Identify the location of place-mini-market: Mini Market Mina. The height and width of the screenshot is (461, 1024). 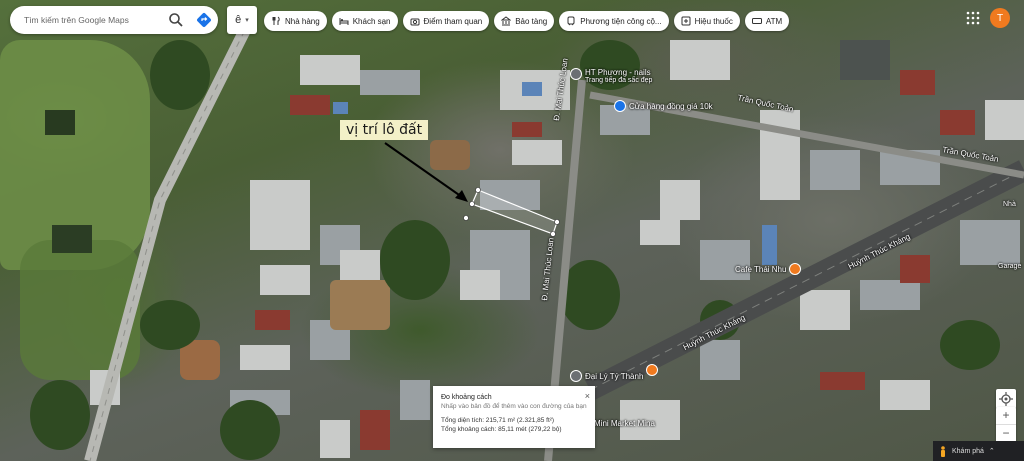
(624, 423).